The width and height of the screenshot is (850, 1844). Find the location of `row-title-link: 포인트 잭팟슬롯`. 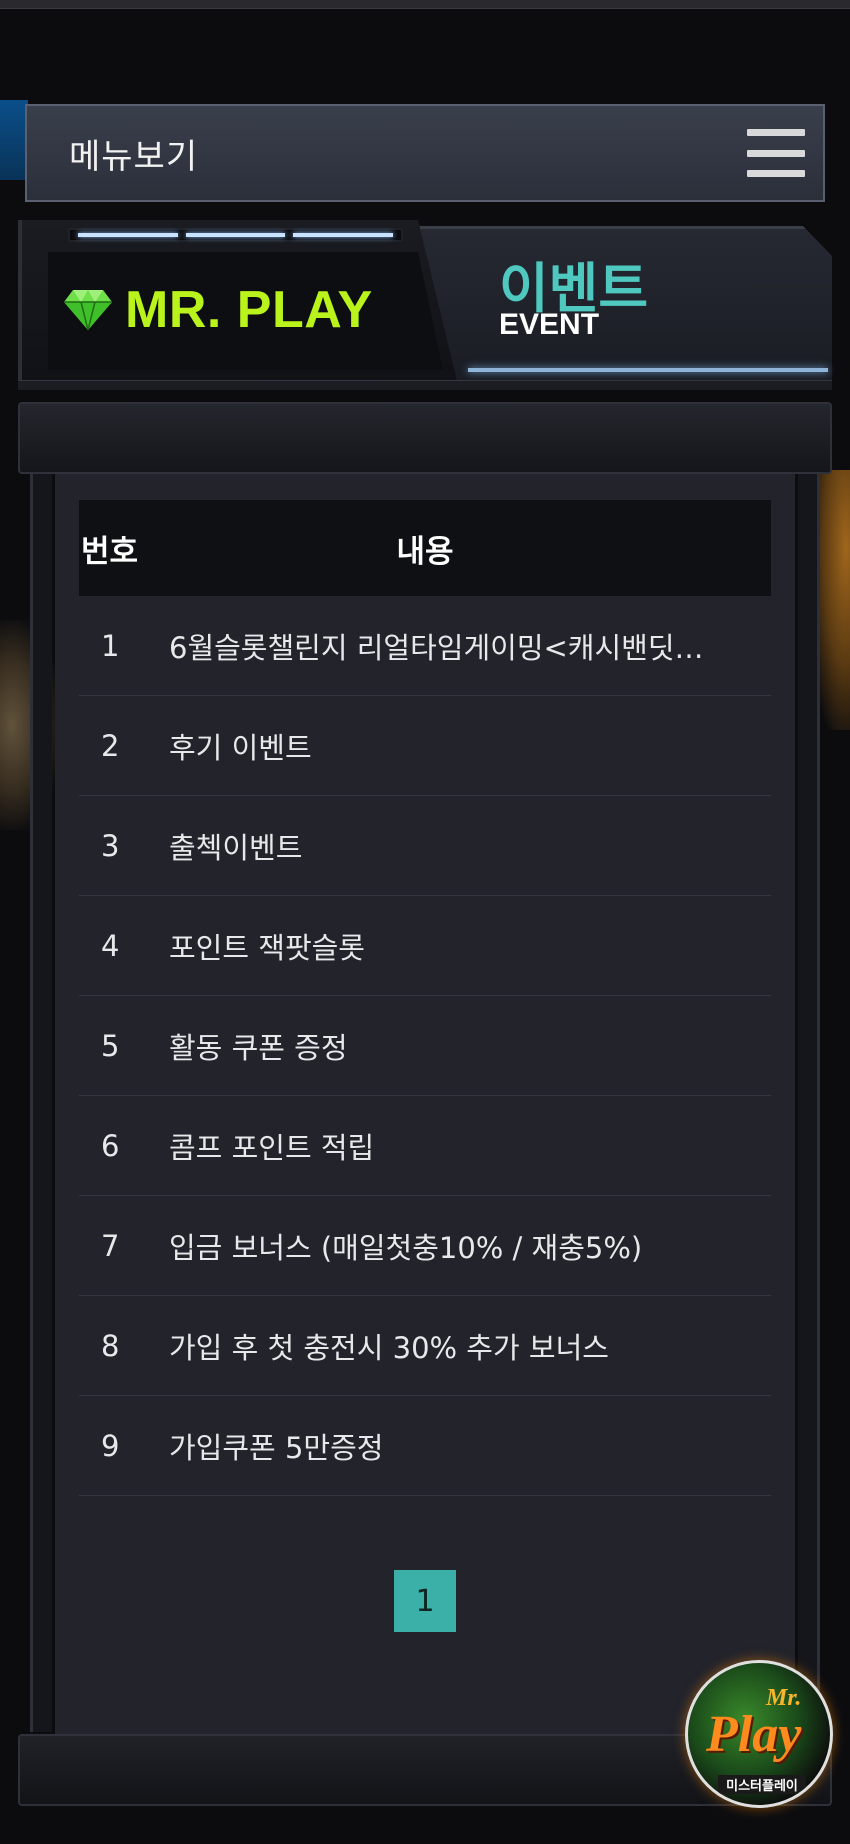

row-title-link: 포인트 잭팟슬롯 is located at coordinates (470, 946).